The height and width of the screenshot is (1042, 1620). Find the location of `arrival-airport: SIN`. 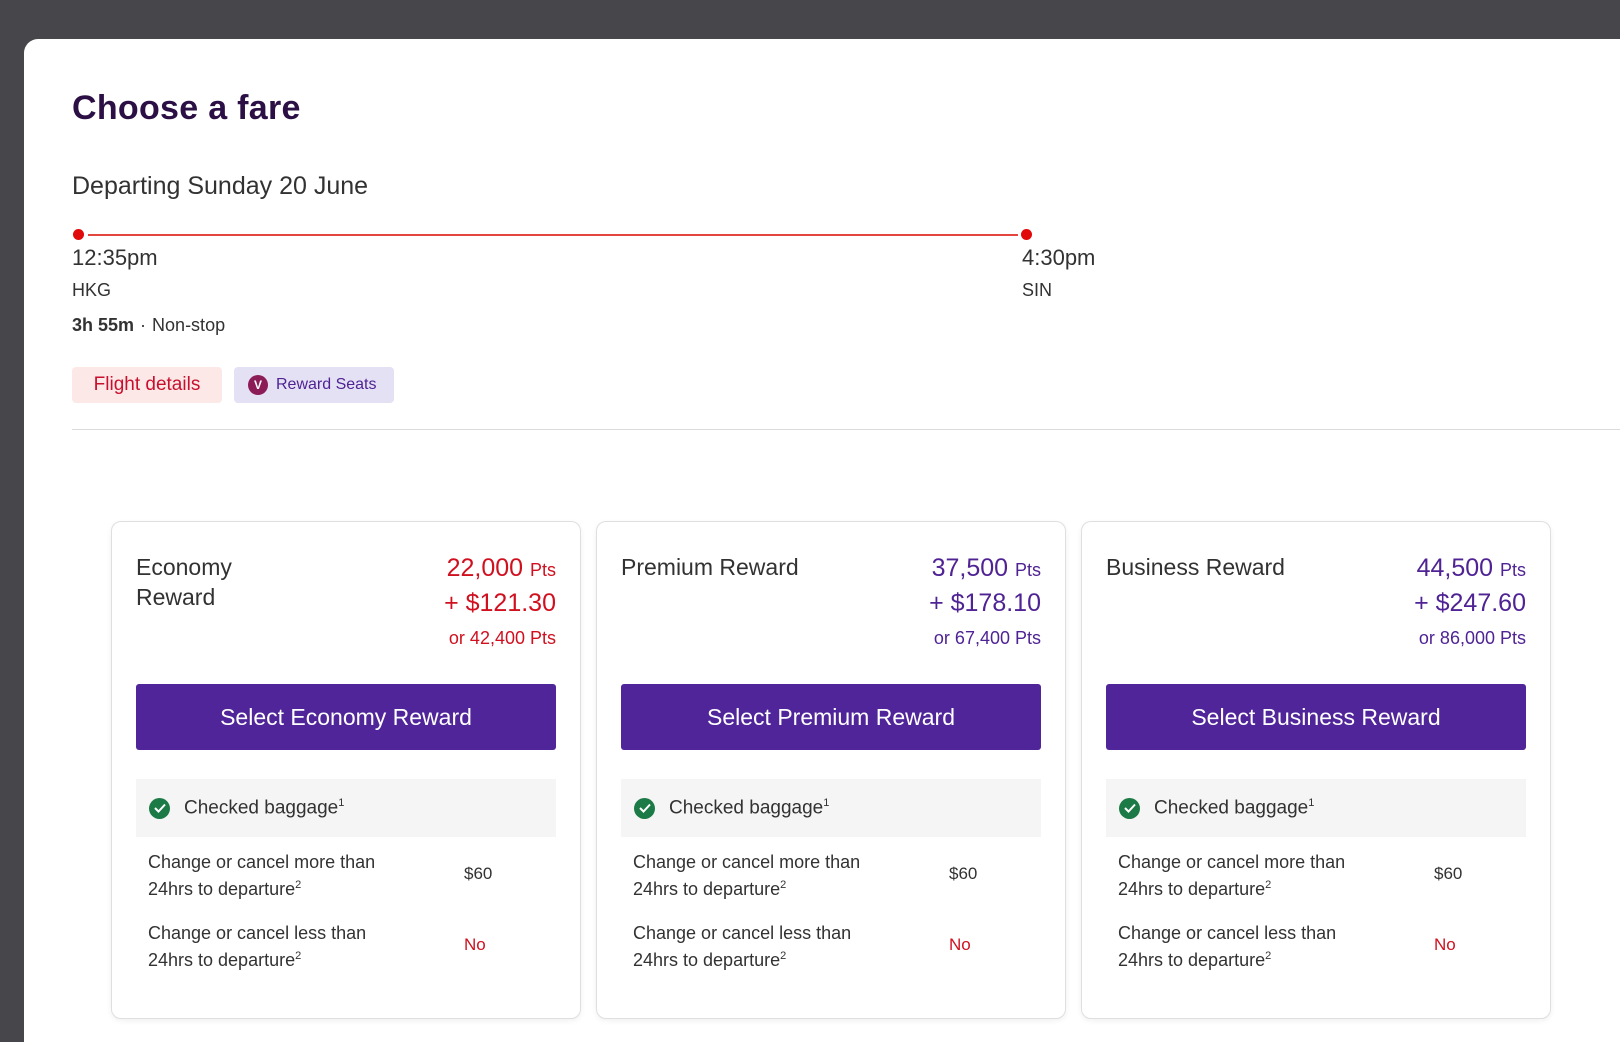

arrival-airport: SIN is located at coordinates (1037, 290).